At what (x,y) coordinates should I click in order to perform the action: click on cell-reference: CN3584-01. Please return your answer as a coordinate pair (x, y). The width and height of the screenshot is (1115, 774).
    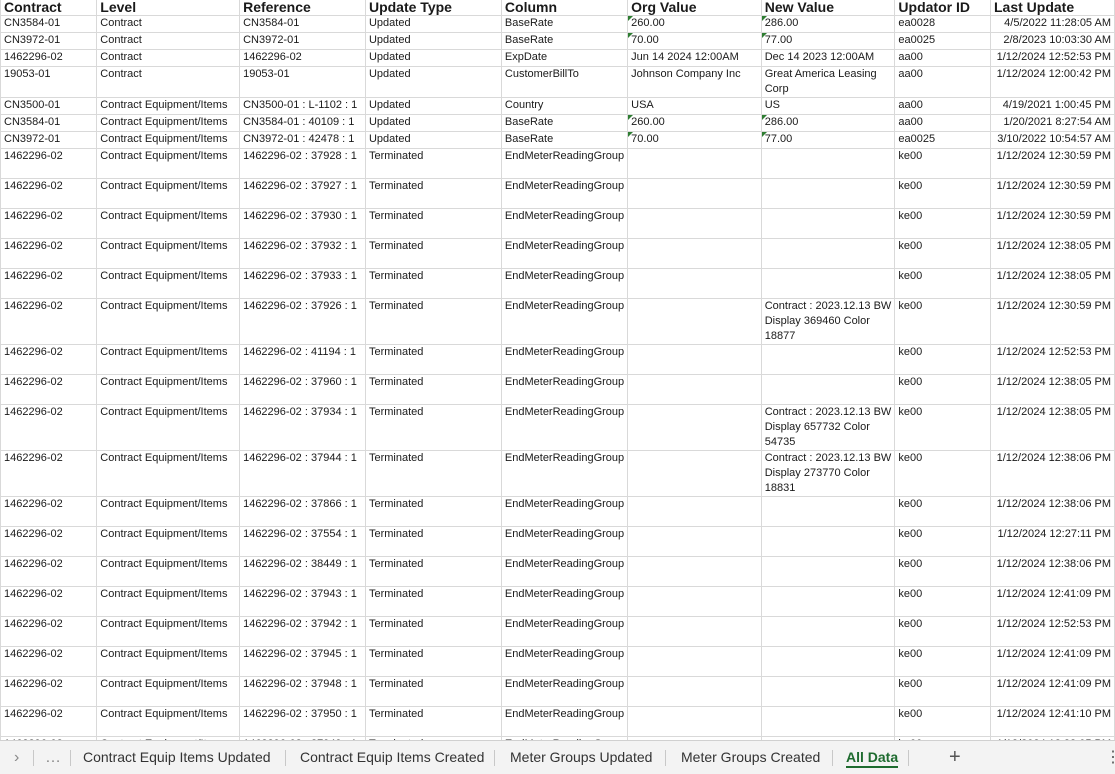
    Looking at the image, I should click on (302, 23).